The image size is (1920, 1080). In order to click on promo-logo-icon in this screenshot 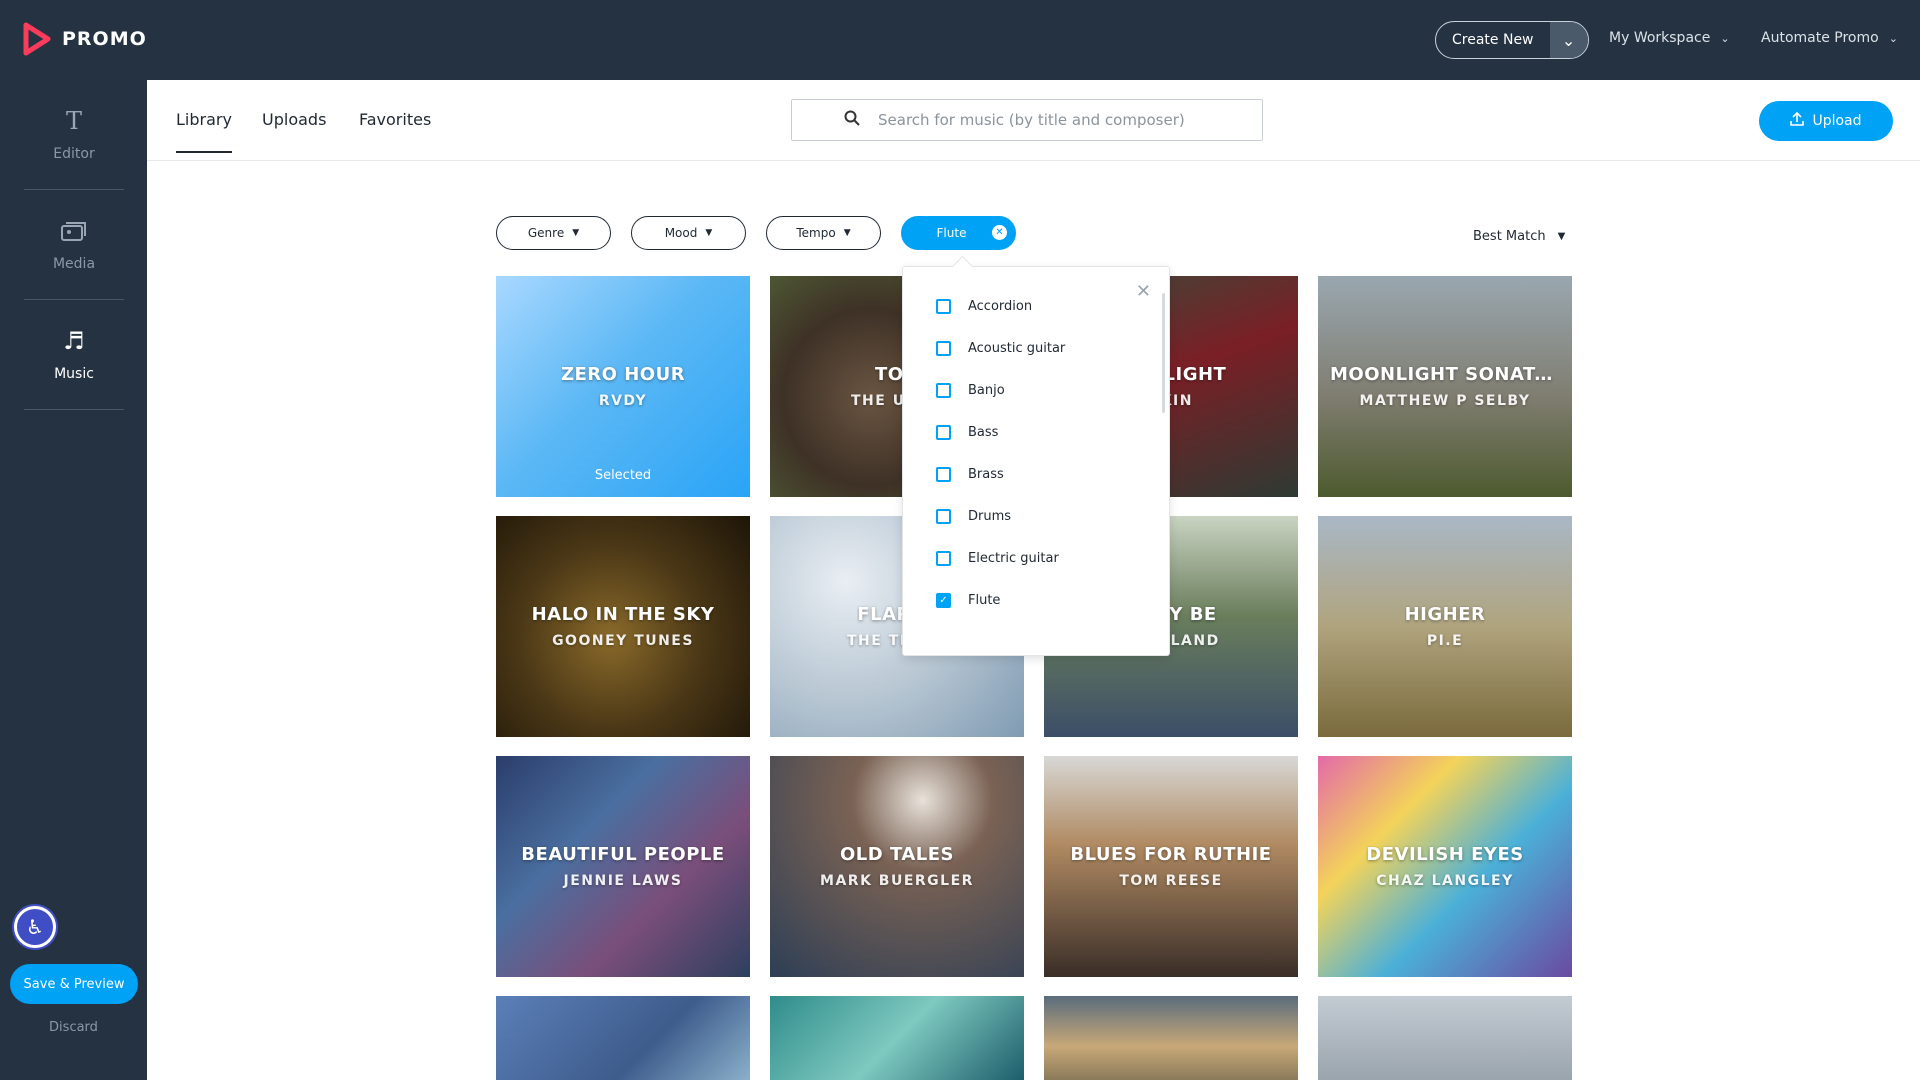, I will do `click(37, 39)`.